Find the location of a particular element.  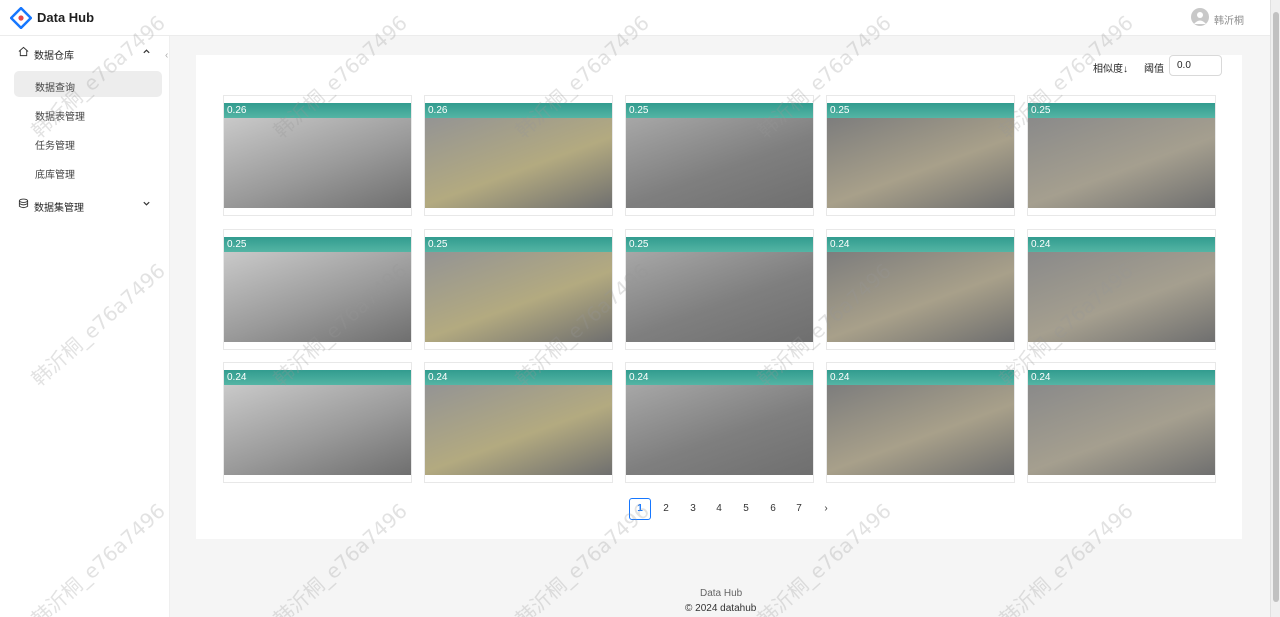

scrollbar-thumb is located at coordinates (1276, 307).